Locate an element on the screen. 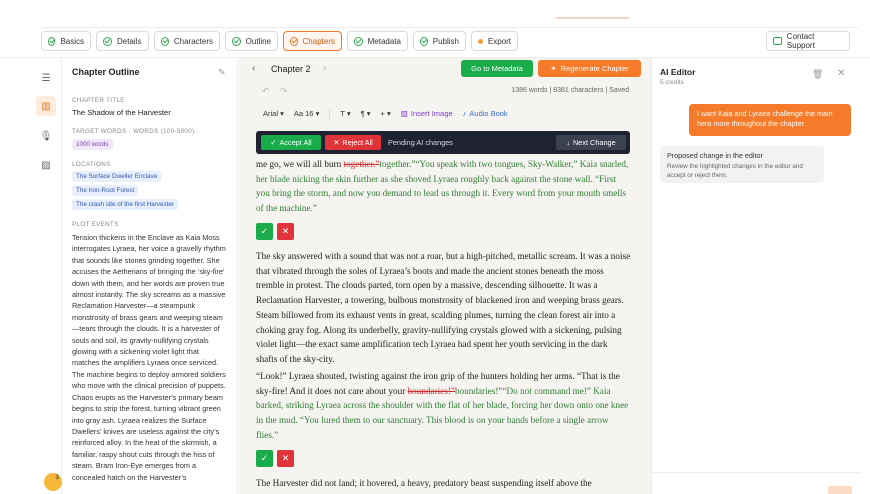 The height and width of the screenshot is (494, 870). locations-label: LOCATIONS is located at coordinates (91, 164).